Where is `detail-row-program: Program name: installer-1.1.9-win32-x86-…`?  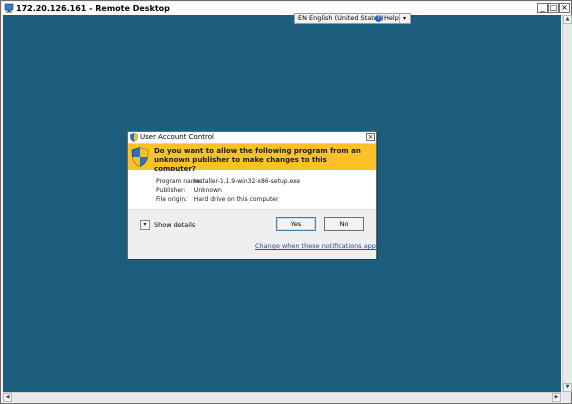 detail-row-program: Program name: installer-1.1.9-win32-x86-… is located at coordinates (228, 181).